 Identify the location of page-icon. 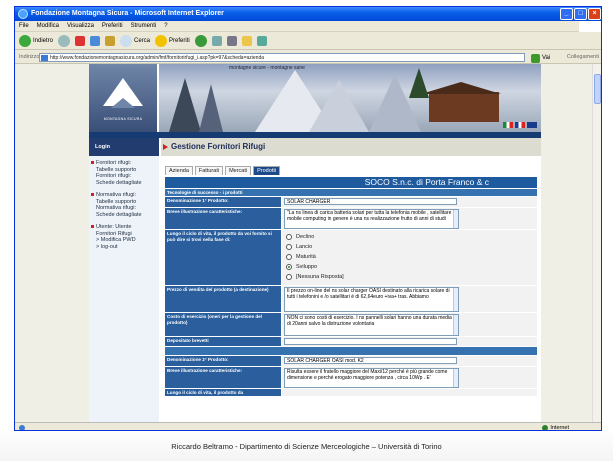
(44, 58).